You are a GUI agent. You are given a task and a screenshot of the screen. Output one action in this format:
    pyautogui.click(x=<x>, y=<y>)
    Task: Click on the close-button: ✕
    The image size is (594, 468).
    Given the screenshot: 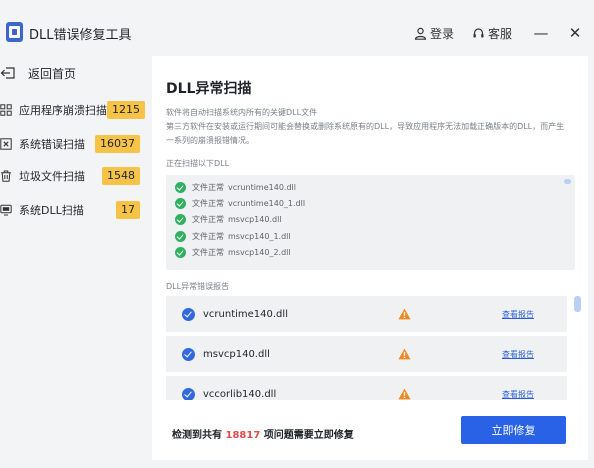 What is the action you would take?
    pyautogui.click(x=575, y=33)
    